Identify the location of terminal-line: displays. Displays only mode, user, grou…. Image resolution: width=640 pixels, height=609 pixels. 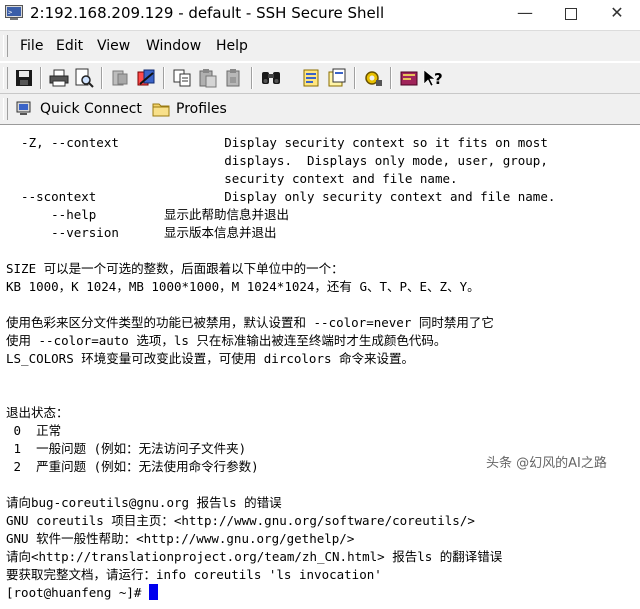
(277, 160).